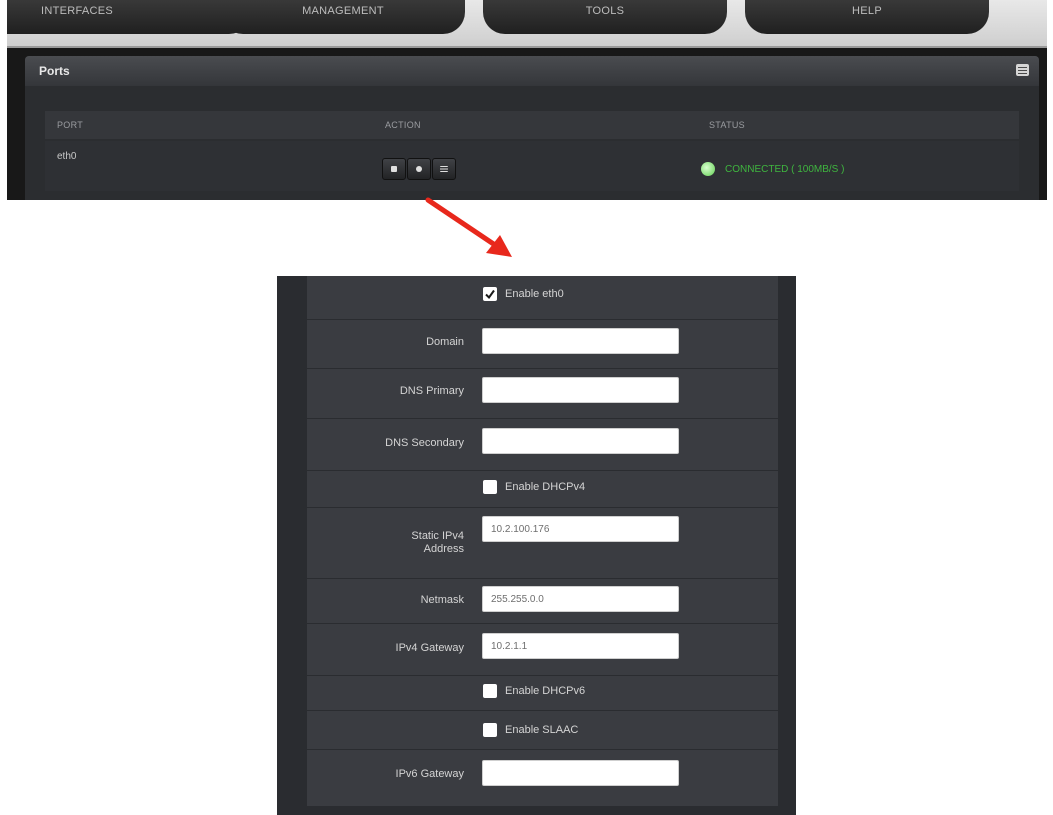  What do you see at coordinates (580, 390) in the screenshot?
I see `dns-primary-input` at bounding box center [580, 390].